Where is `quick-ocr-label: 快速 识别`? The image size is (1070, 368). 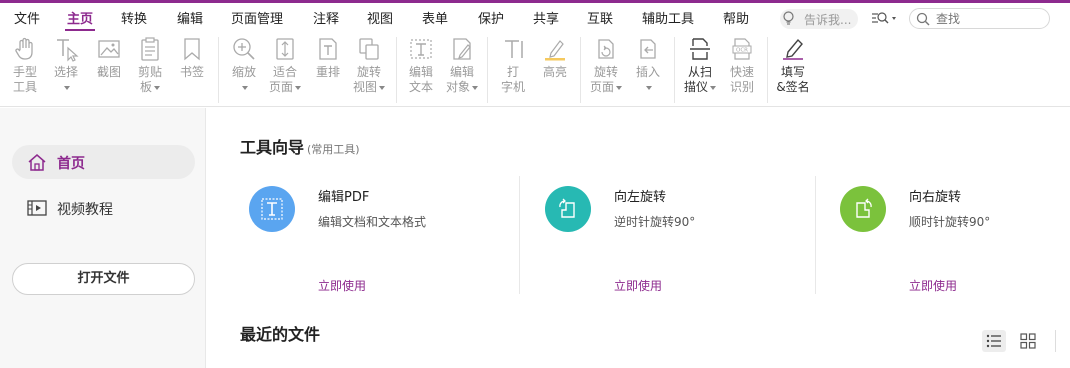
quick-ocr-label: 快速 识别 is located at coordinates (741, 79).